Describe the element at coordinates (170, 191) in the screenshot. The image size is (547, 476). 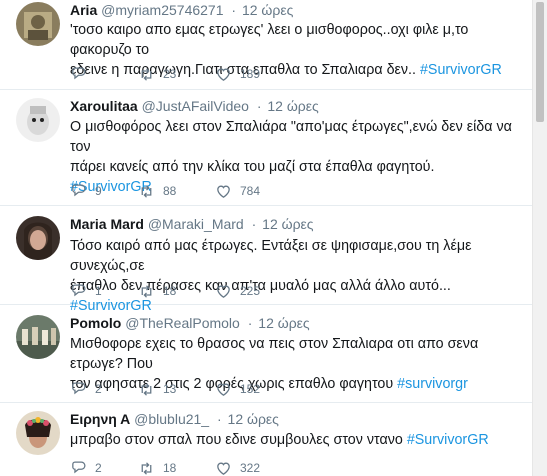
I see `retweet-count: 88` at that location.